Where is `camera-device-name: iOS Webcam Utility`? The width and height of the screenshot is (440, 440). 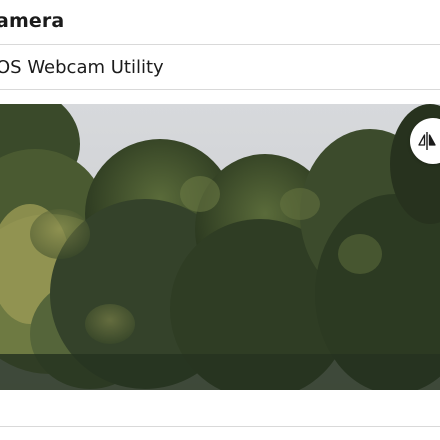
camera-device-name: iOS Webcam Utility is located at coordinates (82, 67).